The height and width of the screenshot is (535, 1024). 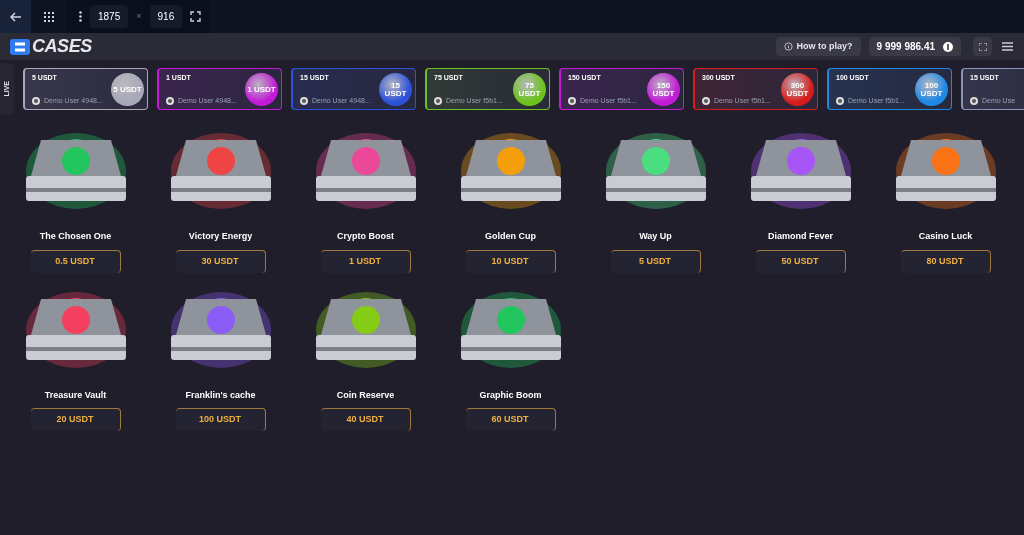 I want to click on logo-icon, so click(x=20, y=46).